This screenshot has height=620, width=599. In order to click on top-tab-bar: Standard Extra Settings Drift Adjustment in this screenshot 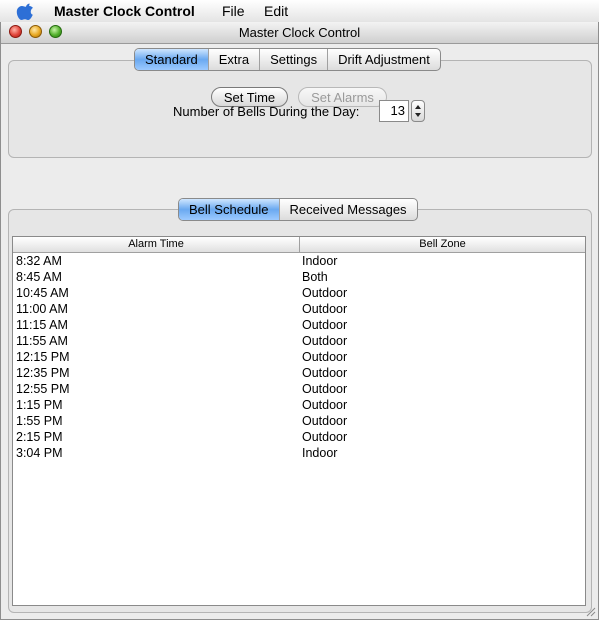, I will do `click(287, 59)`.